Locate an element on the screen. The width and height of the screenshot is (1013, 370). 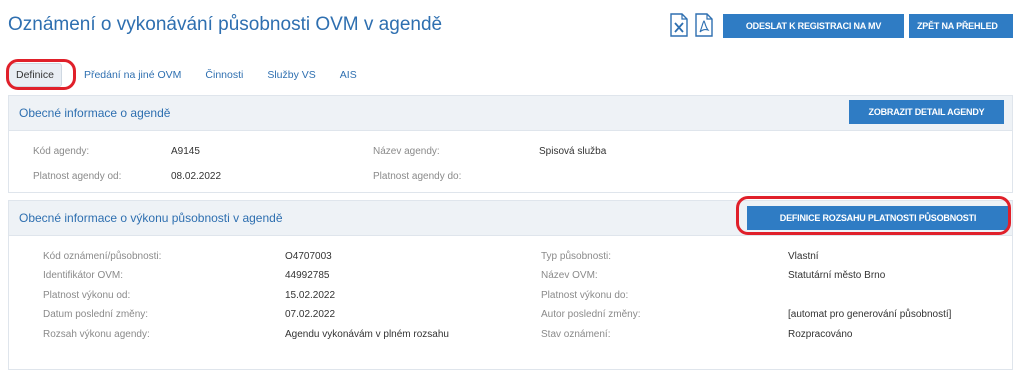
send-to-registration-button: ODESLAT K REGISTRACI NA MV is located at coordinates (813, 26).